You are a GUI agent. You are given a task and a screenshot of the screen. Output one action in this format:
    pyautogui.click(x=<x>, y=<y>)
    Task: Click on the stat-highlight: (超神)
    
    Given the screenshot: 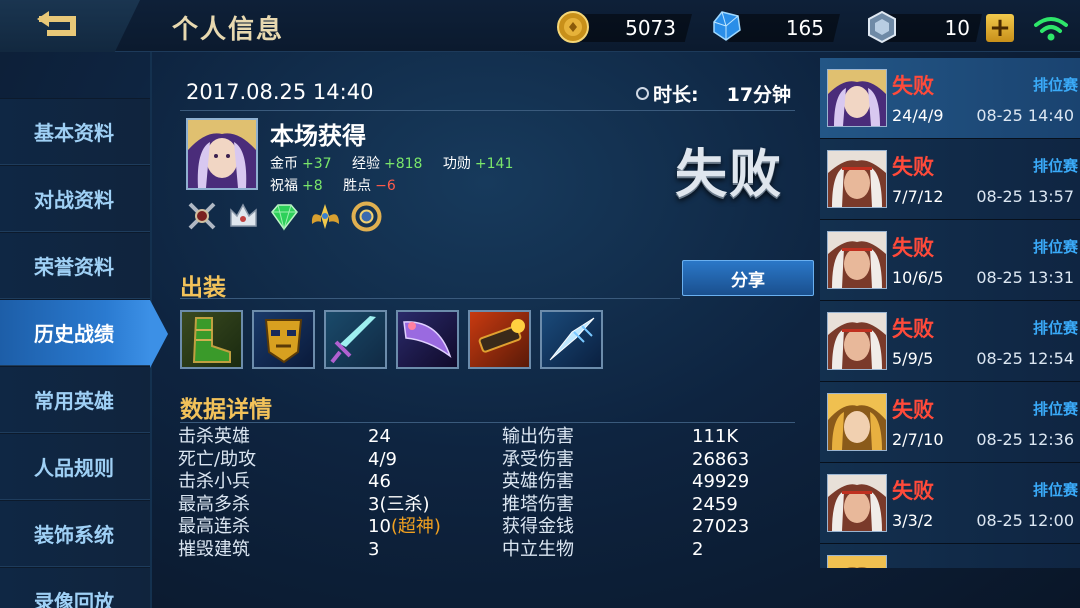 What is the action you would take?
    pyautogui.click(x=415, y=526)
    